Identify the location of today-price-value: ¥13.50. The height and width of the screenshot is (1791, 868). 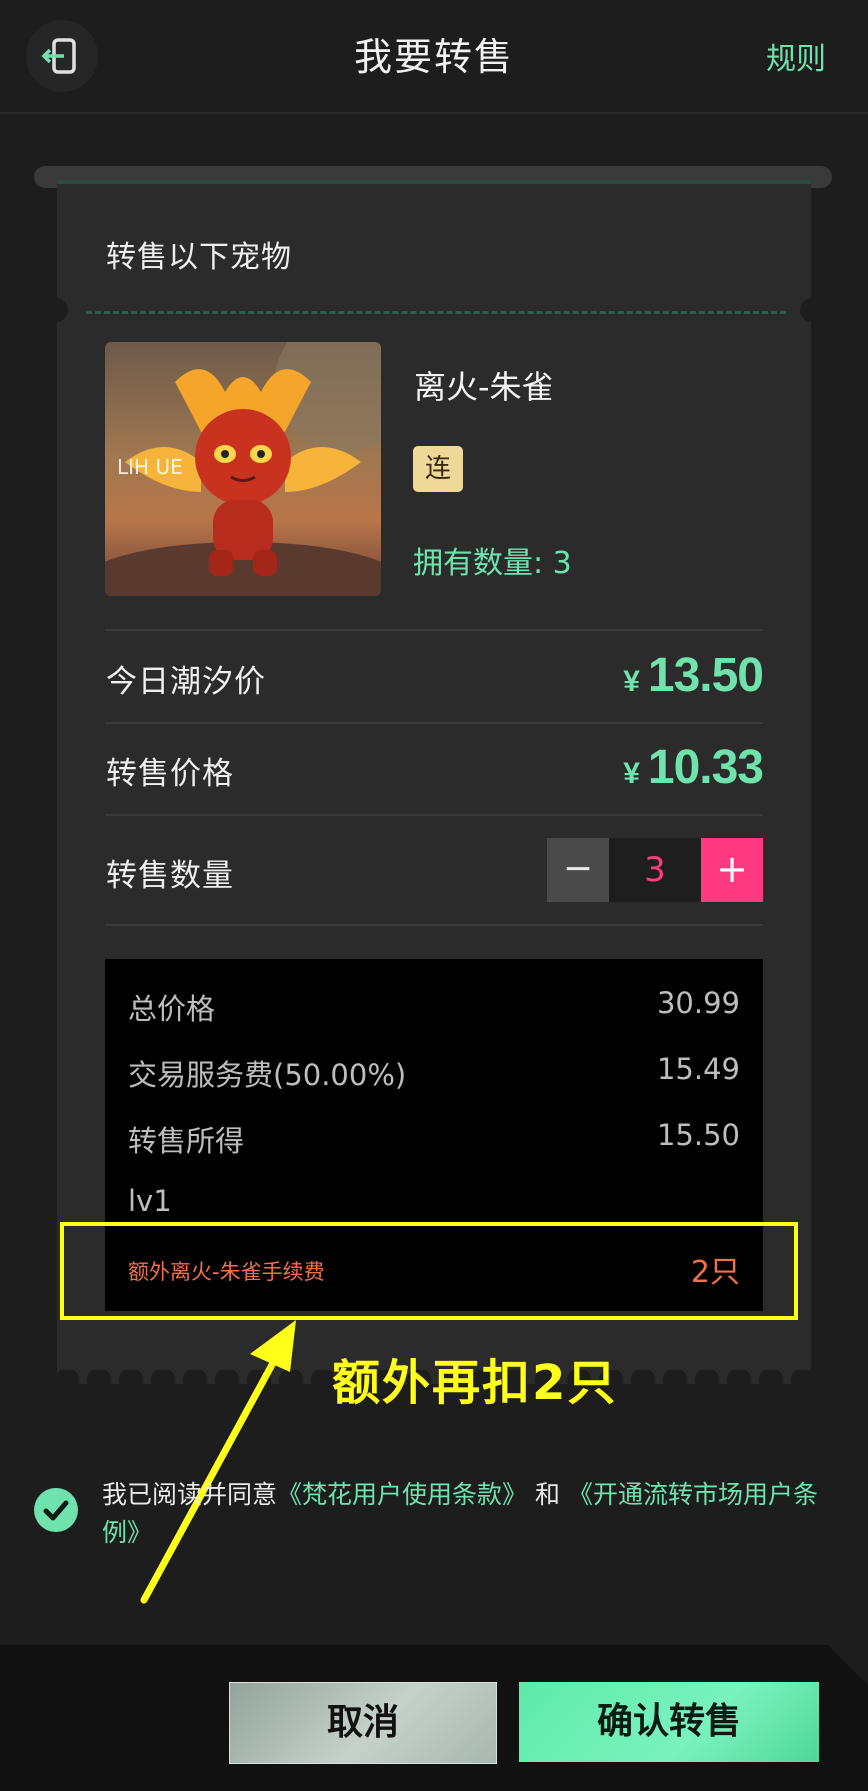
(693, 675).